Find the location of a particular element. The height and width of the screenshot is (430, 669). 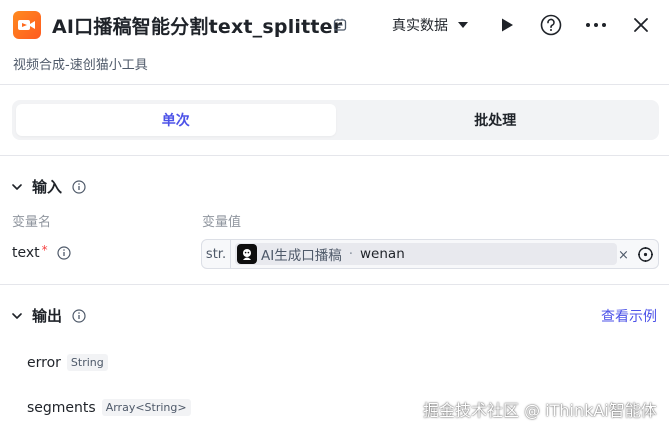

output-type-badge: String is located at coordinates (87, 362).